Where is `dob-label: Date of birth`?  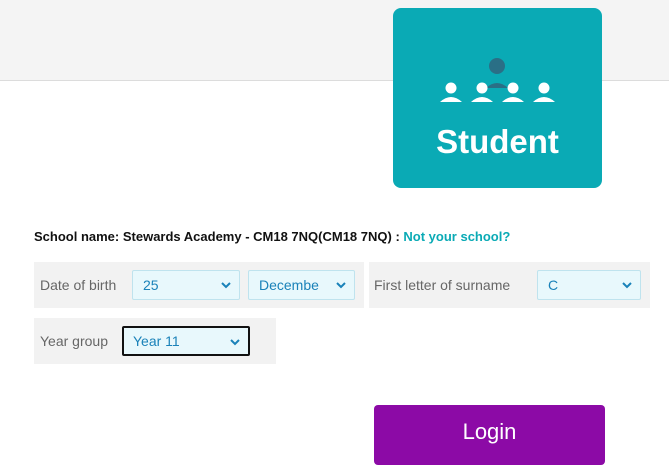 dob-label: Date of birth is located at coordinates (78, 285).